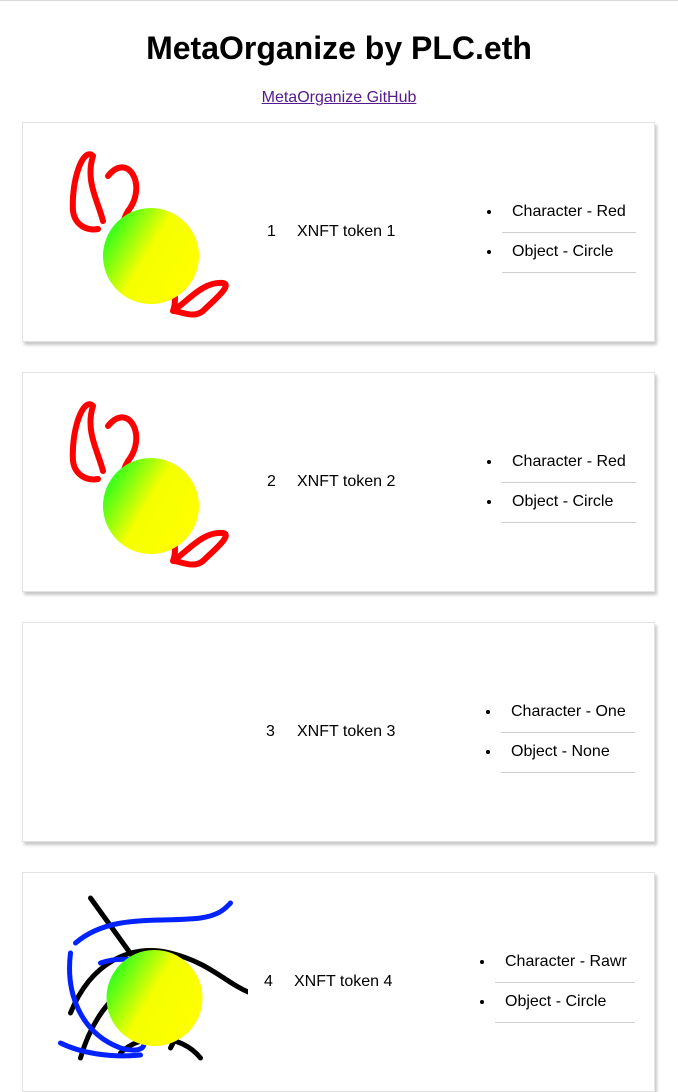  What do you see at coordinates (346, 231) in the screenshot?
I see `token-name: XNFT token 1` at bounding box center [346, 231].